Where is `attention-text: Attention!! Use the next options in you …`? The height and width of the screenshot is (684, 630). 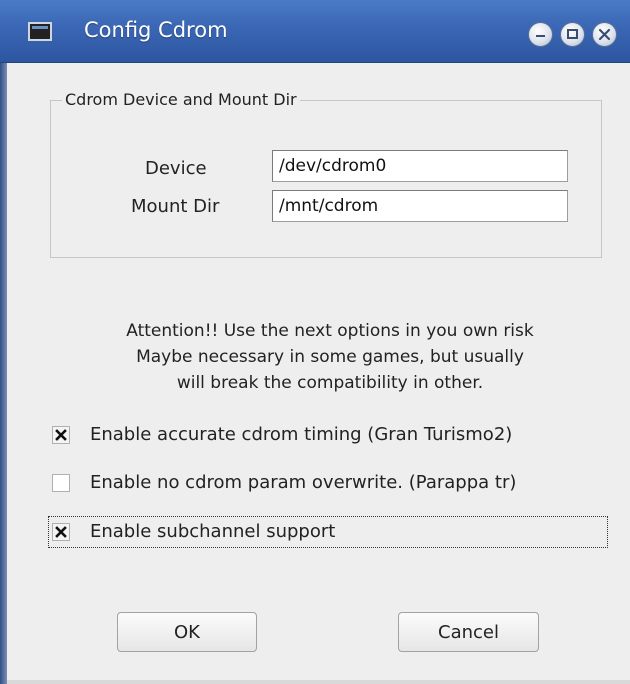
attention-text: Attention!! Use the next options in you … is located at coordinates (330, 357).